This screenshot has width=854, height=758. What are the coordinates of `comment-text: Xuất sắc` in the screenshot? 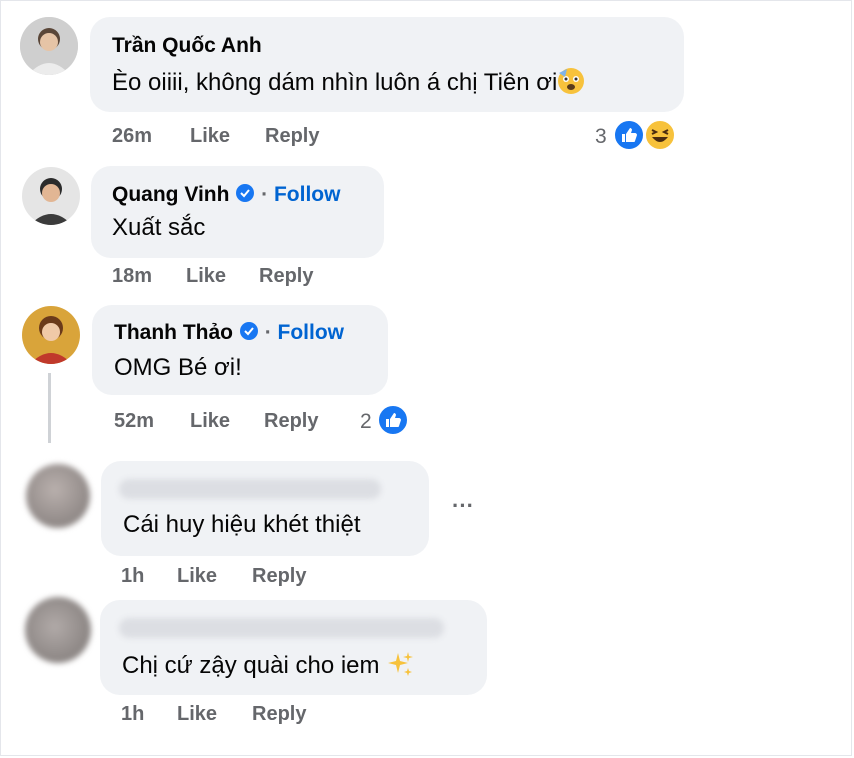 It's located at (159, 227).